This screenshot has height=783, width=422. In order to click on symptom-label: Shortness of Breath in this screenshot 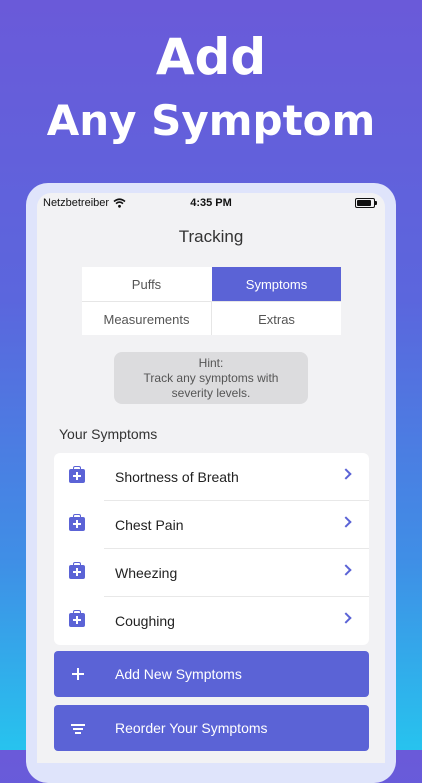, I will do `click(177, 477)`.